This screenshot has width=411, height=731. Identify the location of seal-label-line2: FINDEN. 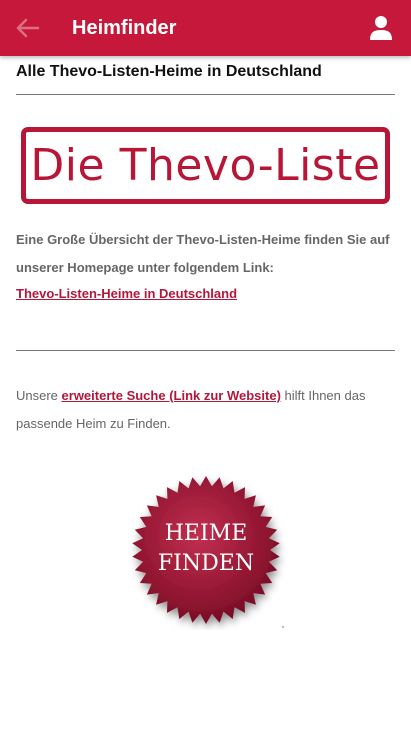
(206, 563).